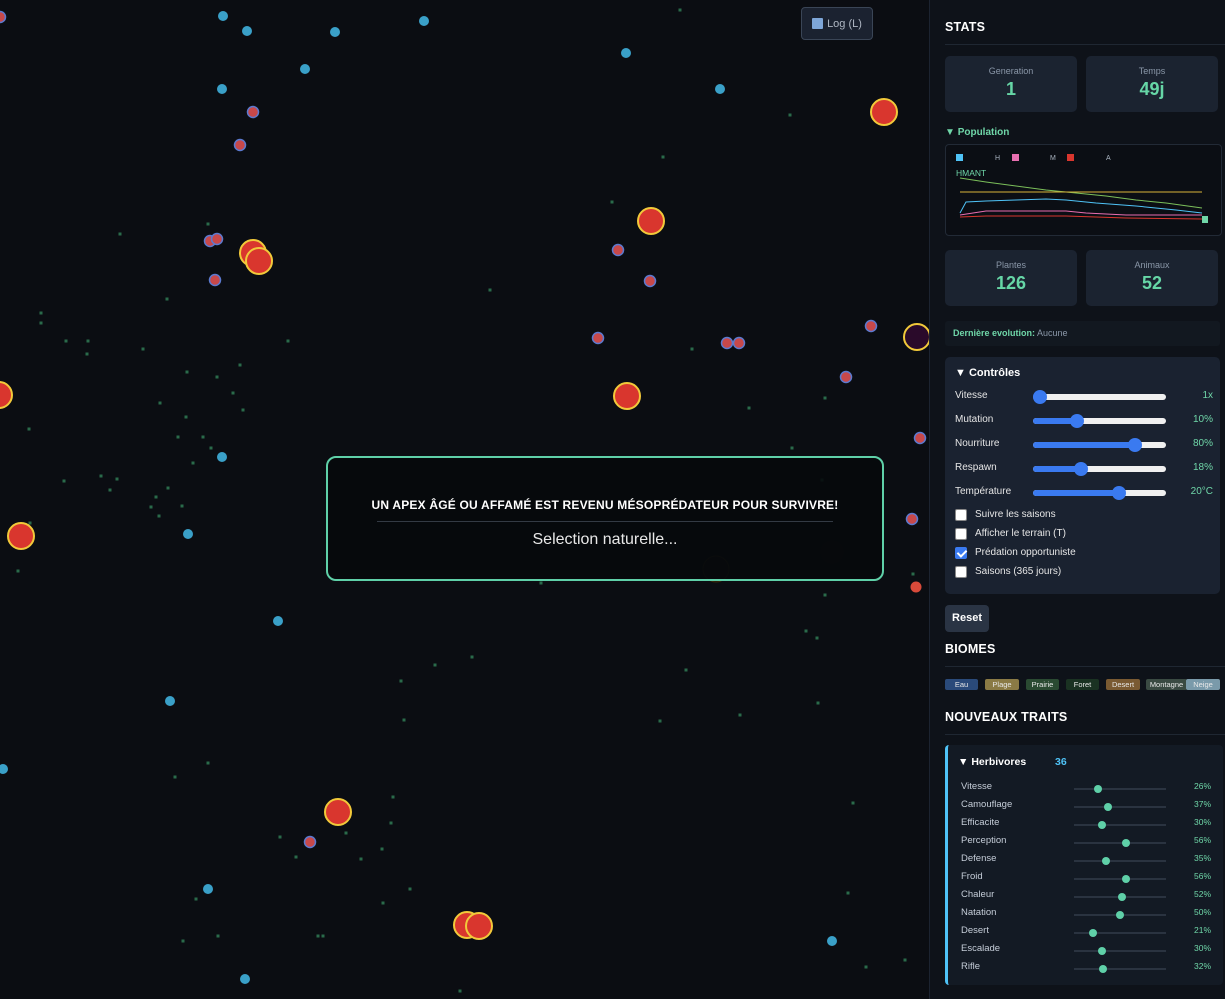 This screenshot has width=1225, height=999. What do you see at coordinates (1202, 822) in the screenshot?
I see `trait-value: 30%` at bounding box center [1202, 822].